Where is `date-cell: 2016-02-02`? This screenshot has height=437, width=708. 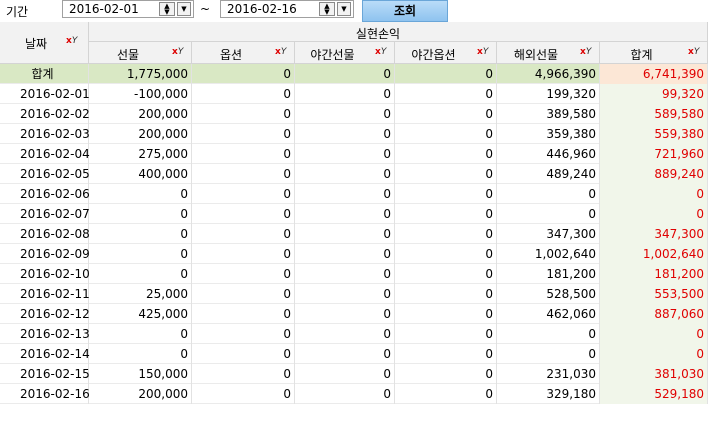
date-cell: 2016-02-02 is located at coordinates (45, 114).